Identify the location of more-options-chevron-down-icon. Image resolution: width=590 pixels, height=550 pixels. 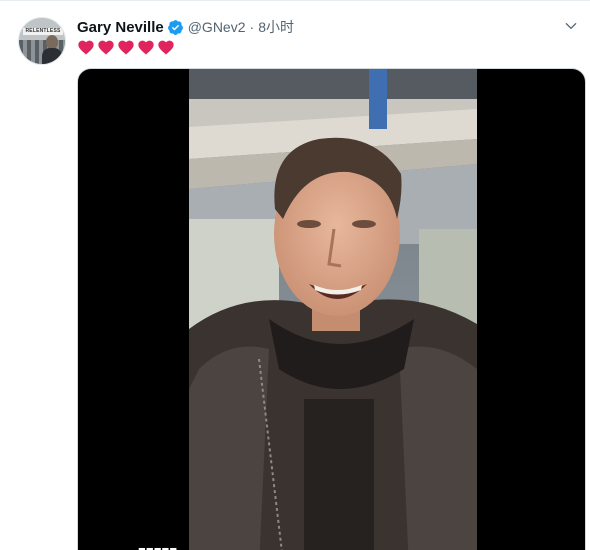
(571, 26).